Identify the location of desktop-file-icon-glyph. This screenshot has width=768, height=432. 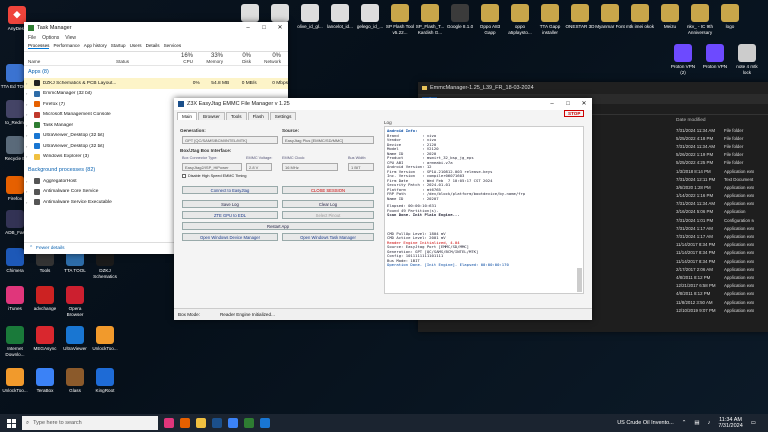
(520, 13).